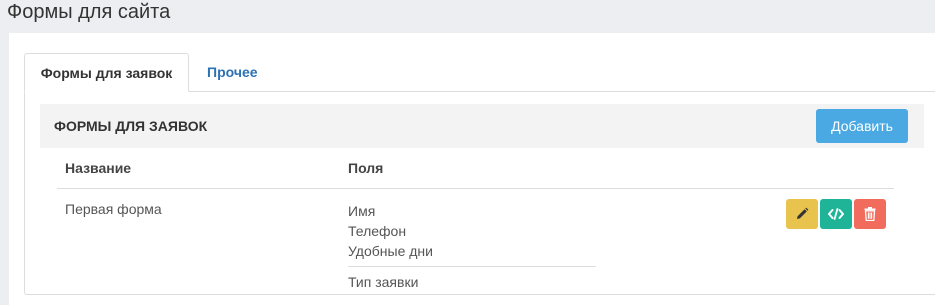 The width and height of the screenshot is (935, 305). What do you see at coordinates (362, 211) in the screenshot?
I see `field-item: Имя` at bounding box center [362, 211].